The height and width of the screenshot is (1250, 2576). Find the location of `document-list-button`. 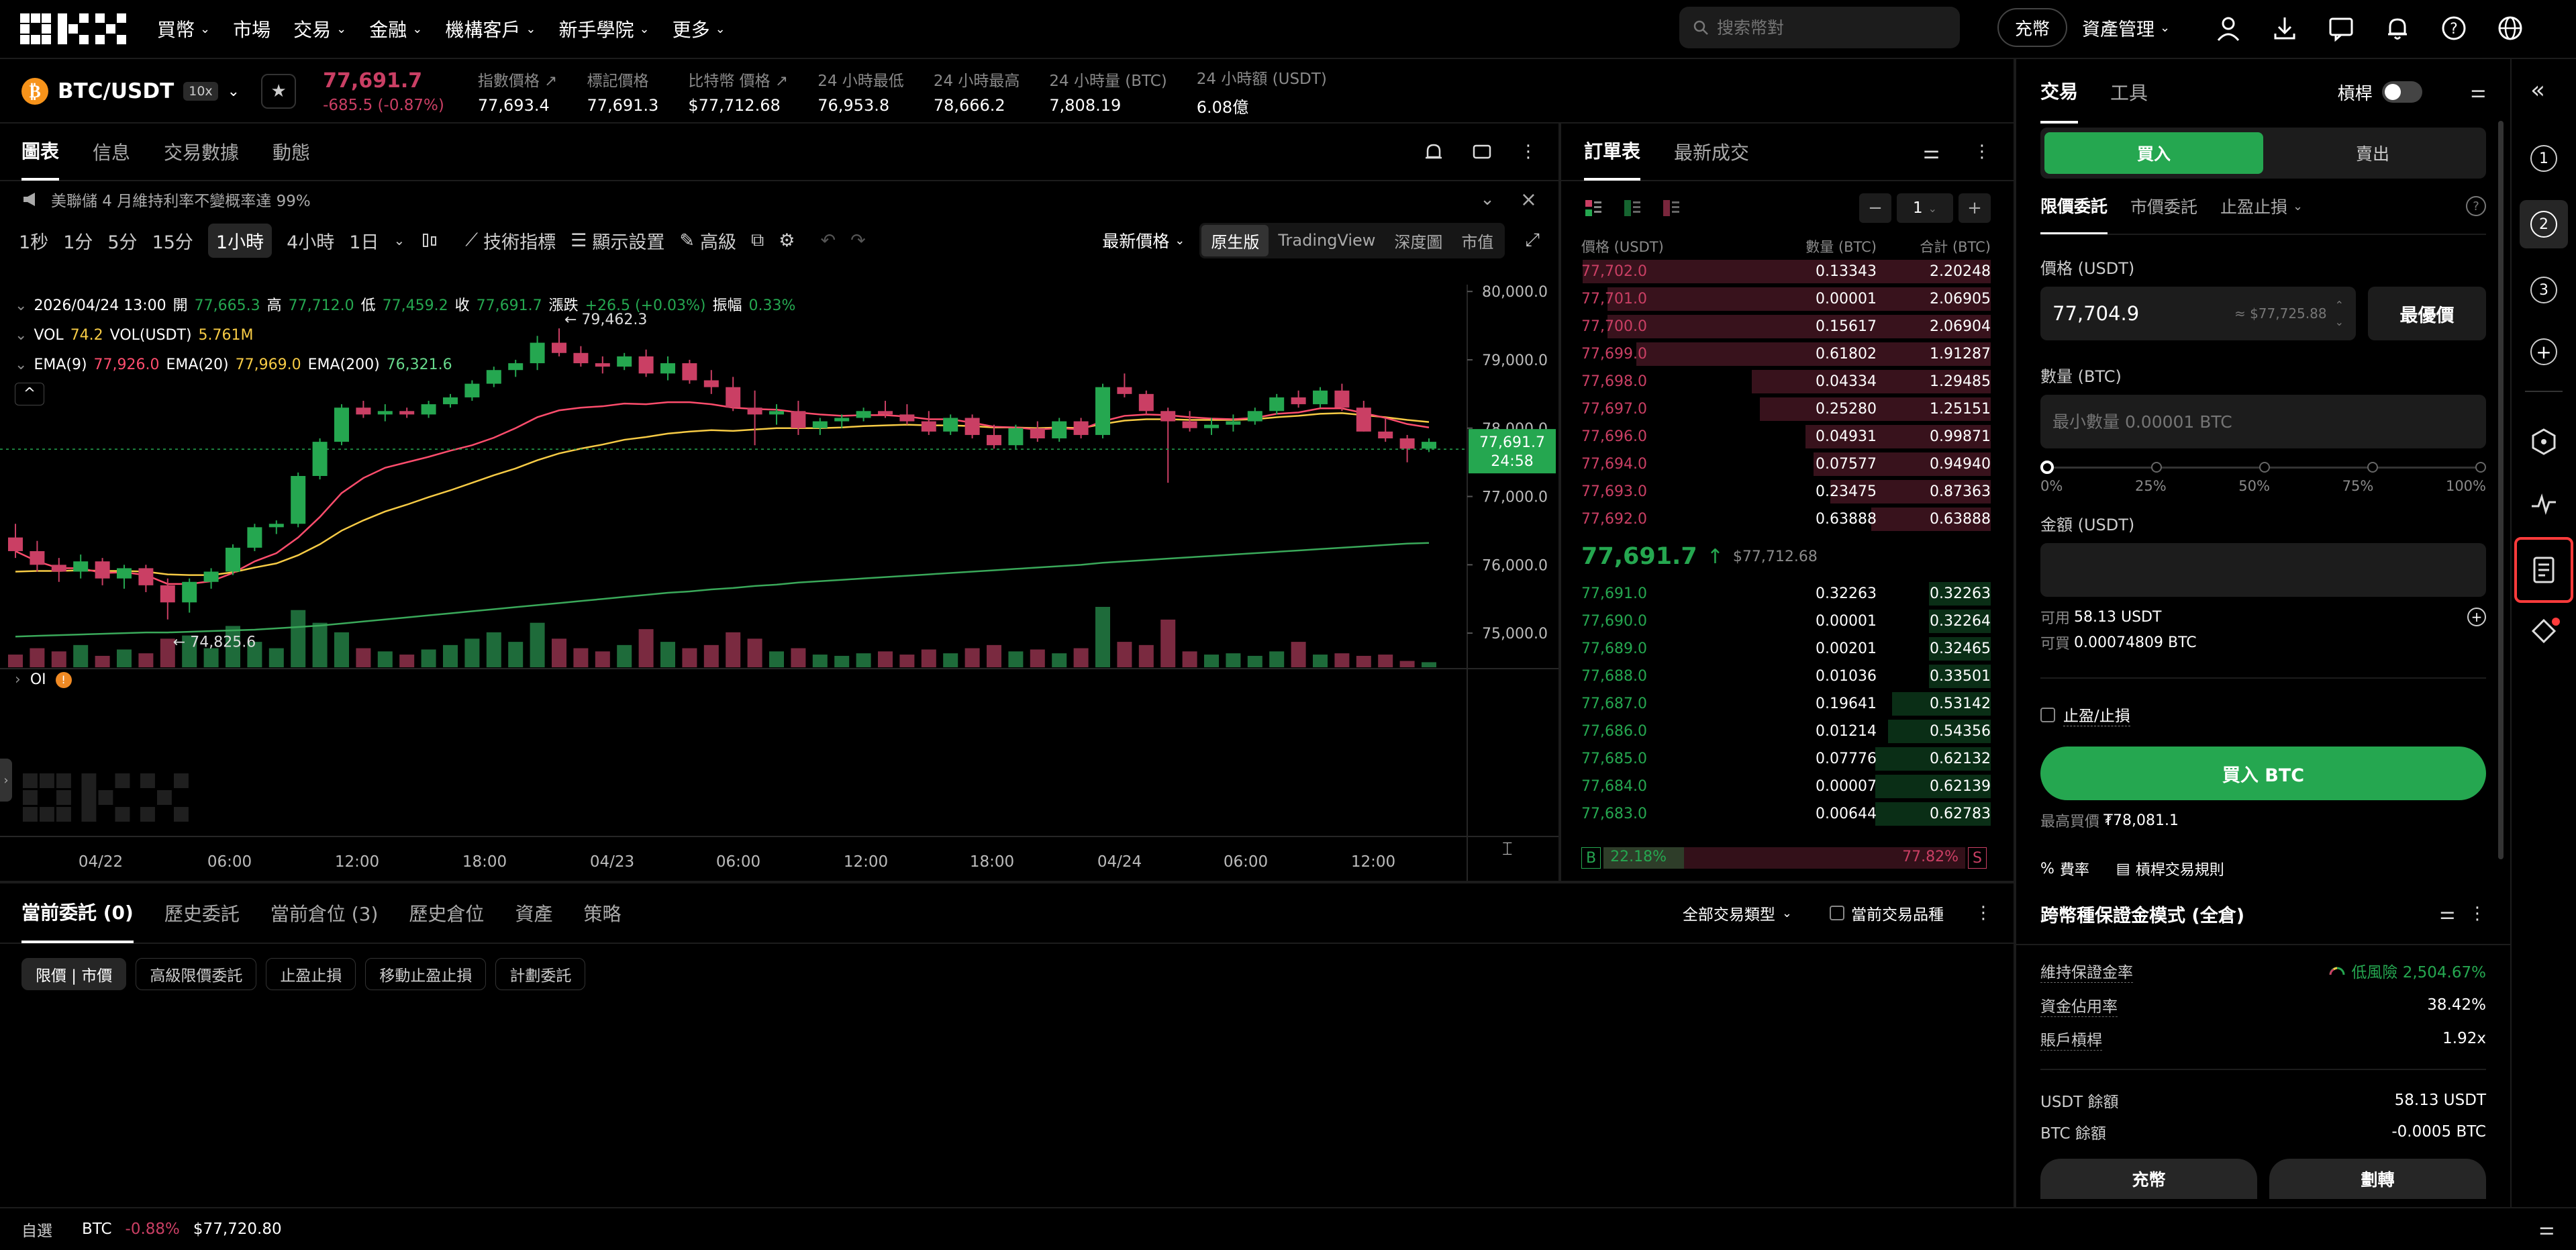

document-list-button is located at coordinates (2543, 570).